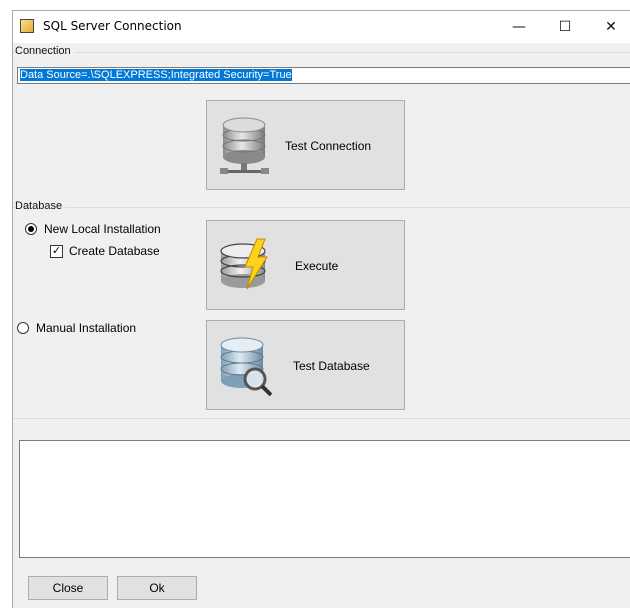 This screenshot has height=608, width=630. What do you see at coordinates (244, 145) in the screenshot?
I see `database-network-icon` at bounding box center [244, 145].